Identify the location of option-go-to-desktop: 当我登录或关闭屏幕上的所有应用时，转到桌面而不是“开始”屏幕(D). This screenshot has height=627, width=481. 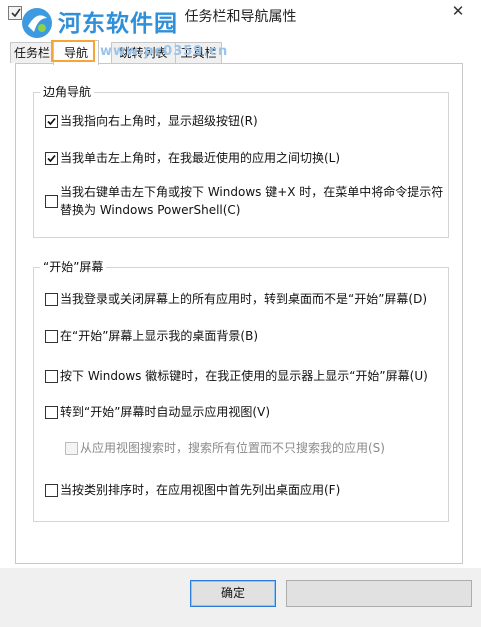
(244, 299).